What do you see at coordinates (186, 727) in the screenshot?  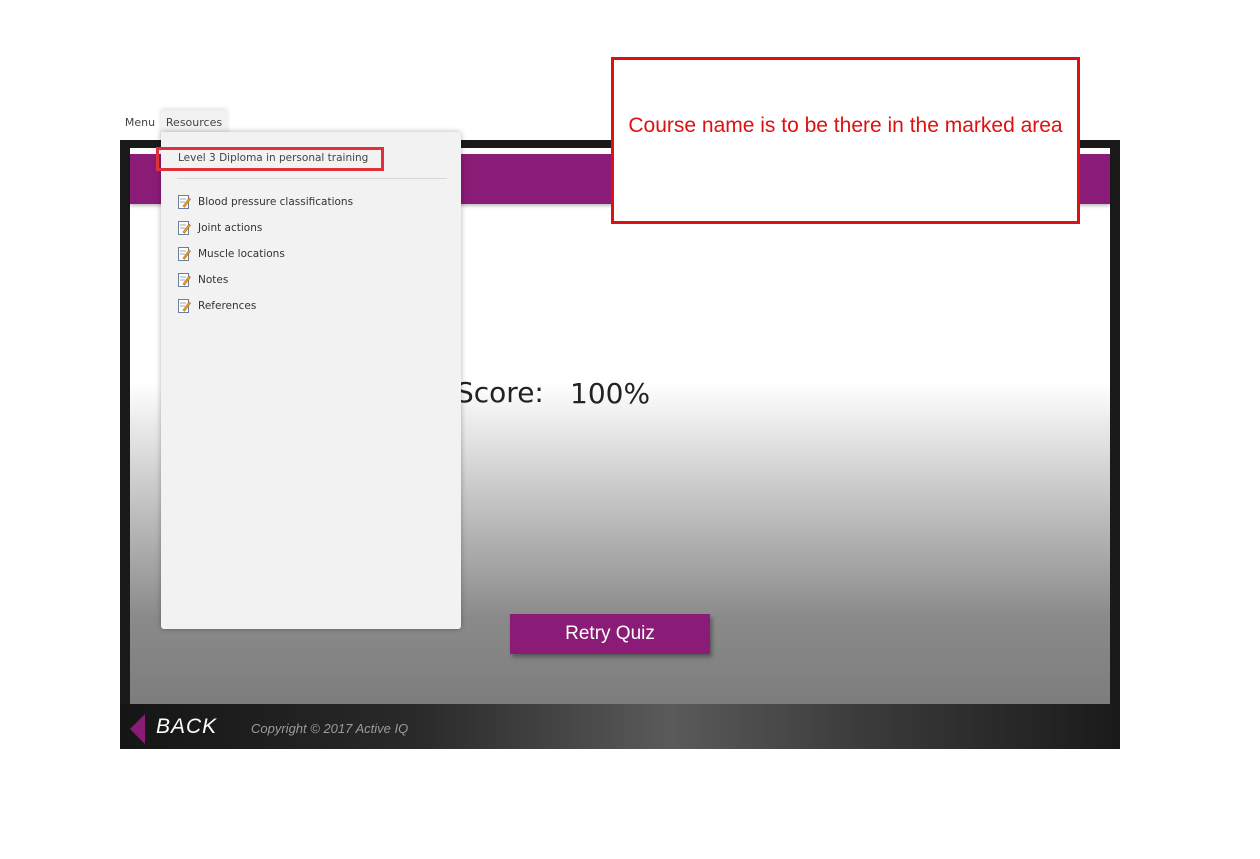 I see `back-button: BACK` at bounding box center [186, 727].